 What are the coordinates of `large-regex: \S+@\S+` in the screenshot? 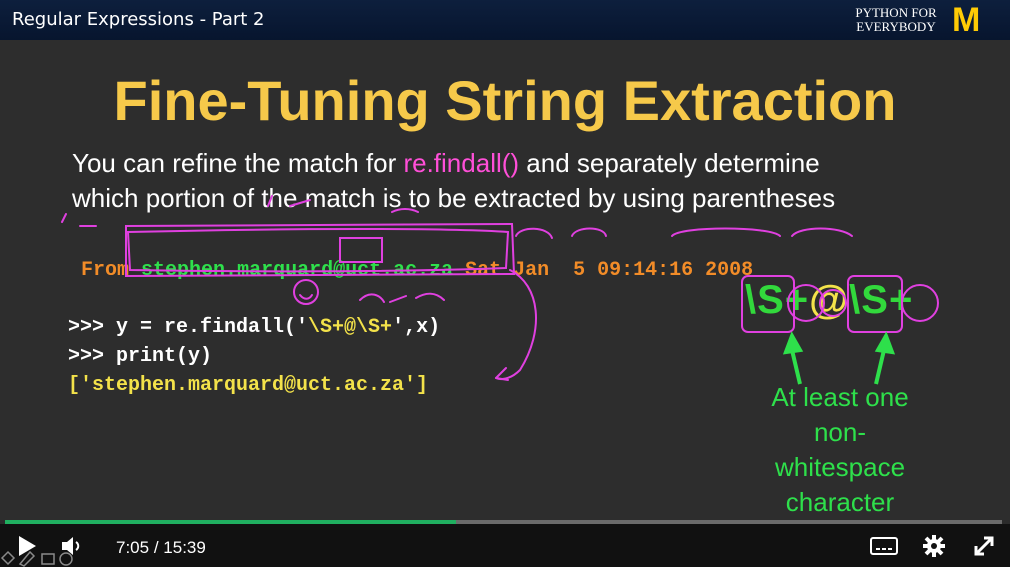 It's located at (829, 300).